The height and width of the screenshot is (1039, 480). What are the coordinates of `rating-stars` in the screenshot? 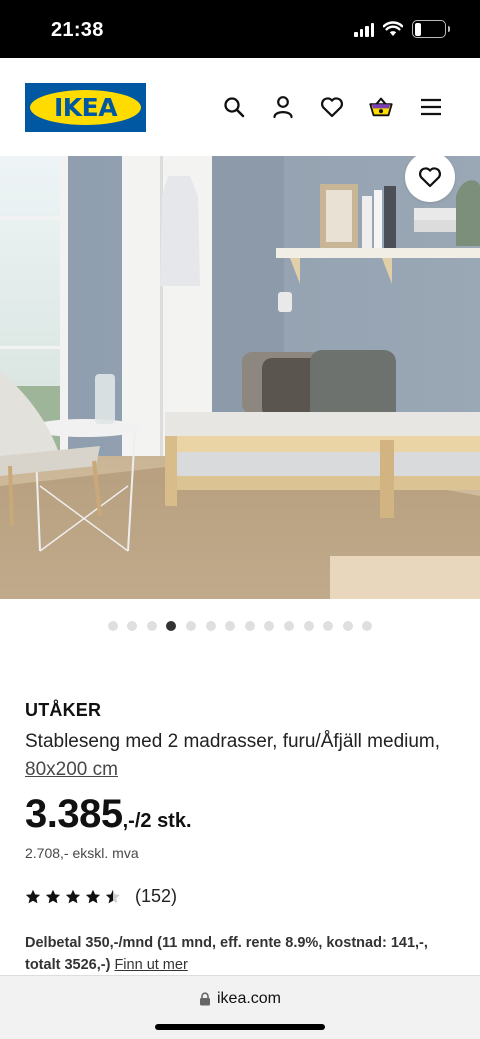 It's located at (73, 896).